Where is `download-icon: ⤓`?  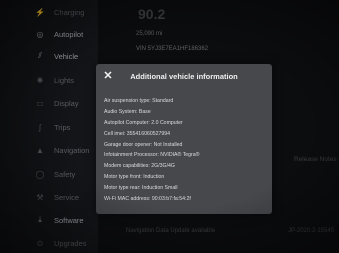
download-icon: ⤓ is located at coordinates (40, 219).